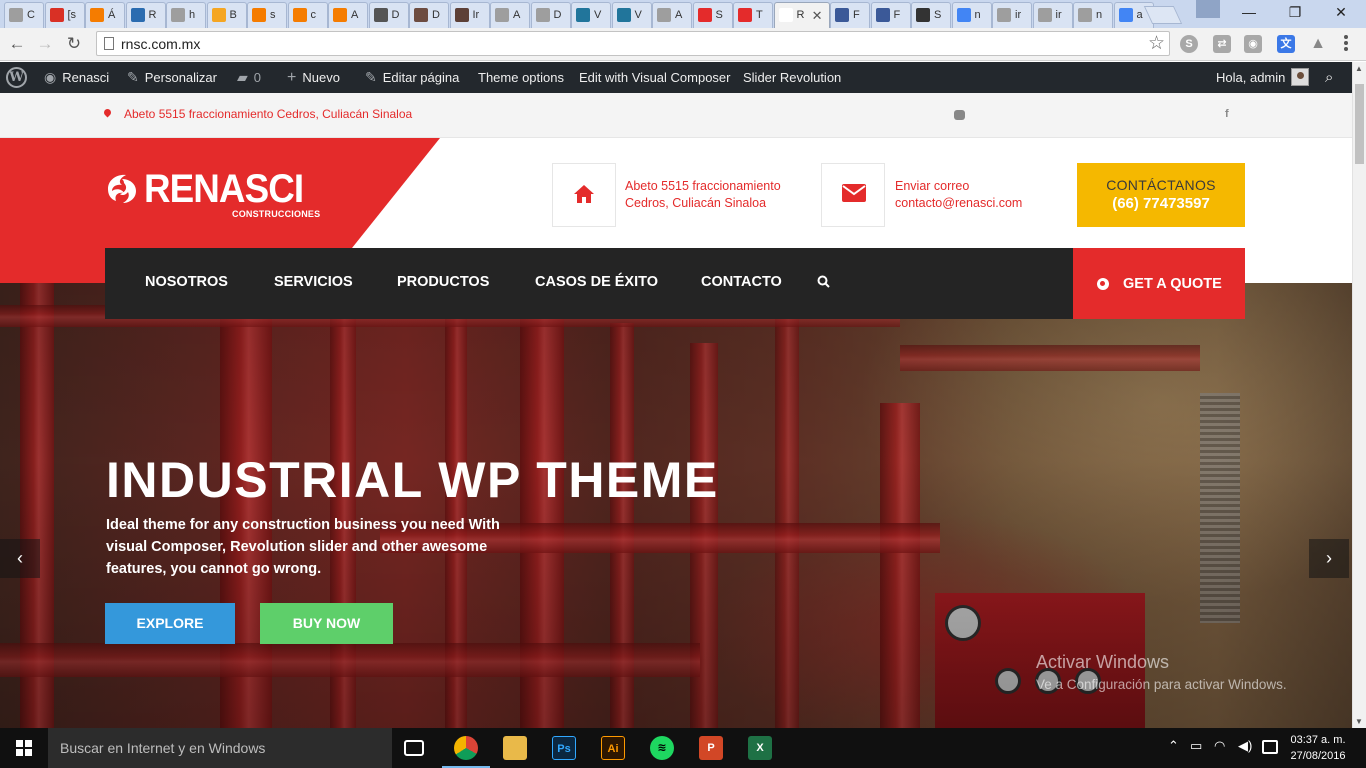 The width and height of the screenshot is (1366, 768). What do you see at coordinates (792, 77) in the screenshot?
I see `admin-slider-revolution-link: Slider Revolution` at bounding box center [792, 77].